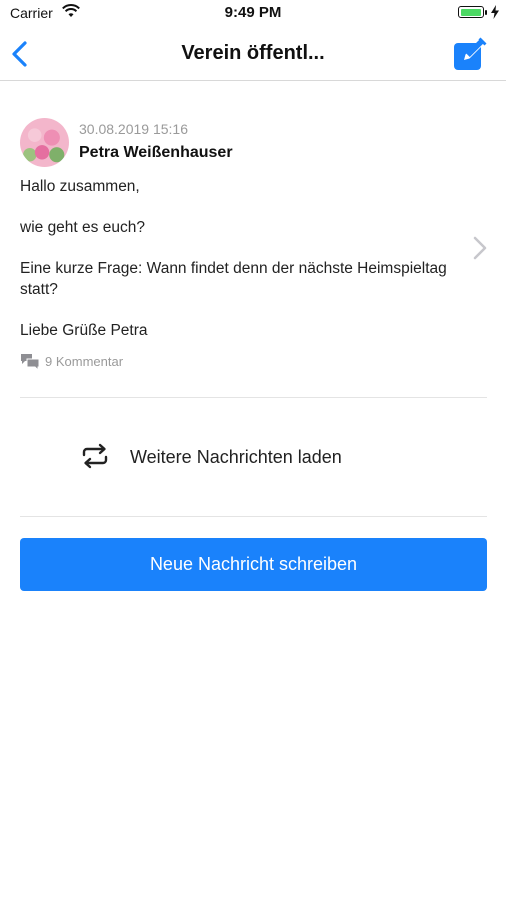 The height and width of the screenshot is (900, 506). What do you see at coordinates (480, 248) in the screenshot?
I see `chevron-right-icon` at bounding box center [480, 248].